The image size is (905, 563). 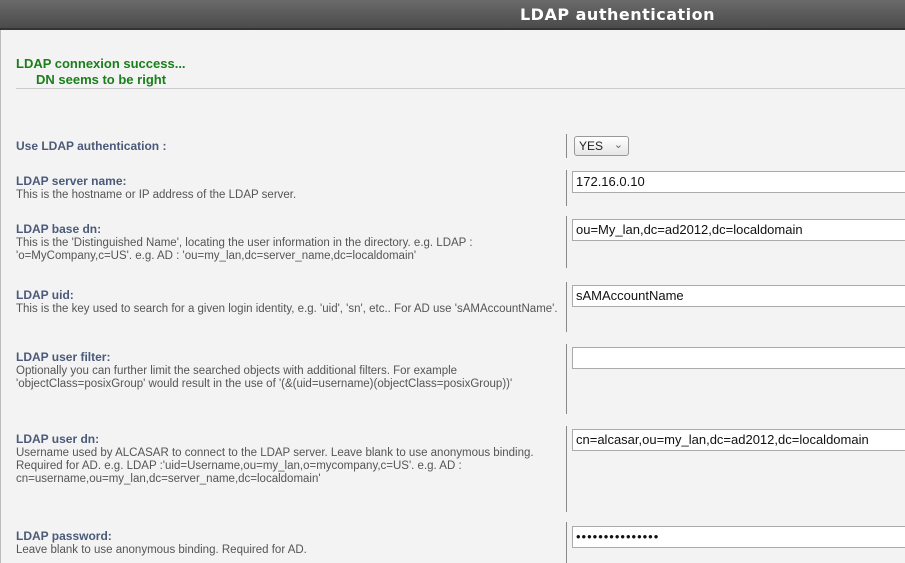 What do you see at coordinates (738, 537) in the screenshot?
I see `password-input: •••••••••••••••` at bounding box center [738, 537].